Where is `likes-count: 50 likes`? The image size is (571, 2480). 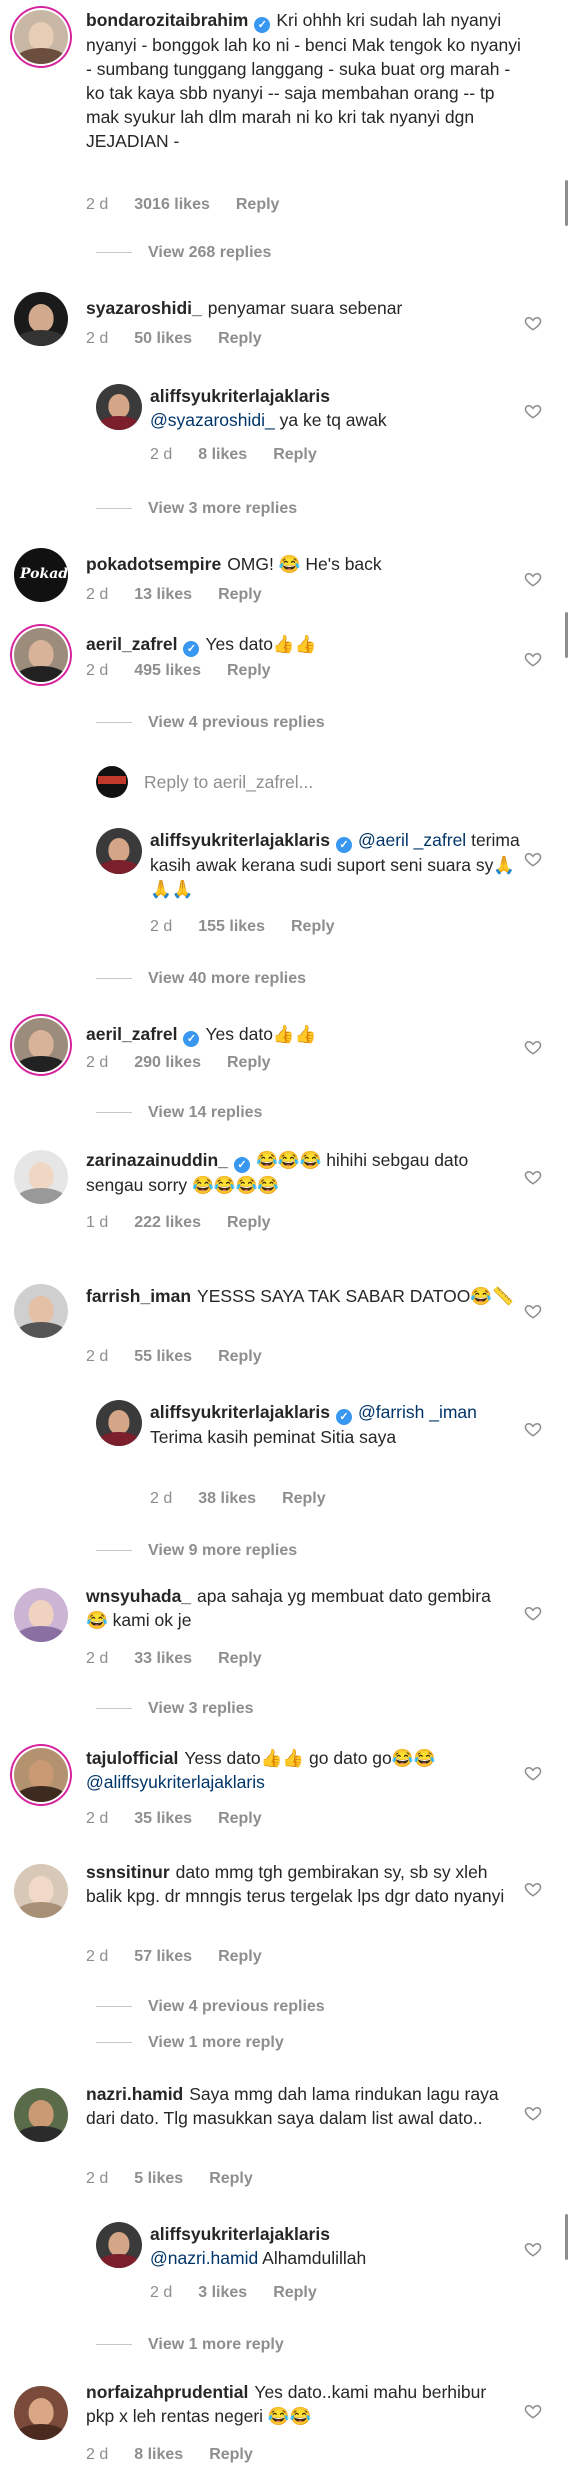 likes-count: 50 likes is located at coordinates (163, 338).